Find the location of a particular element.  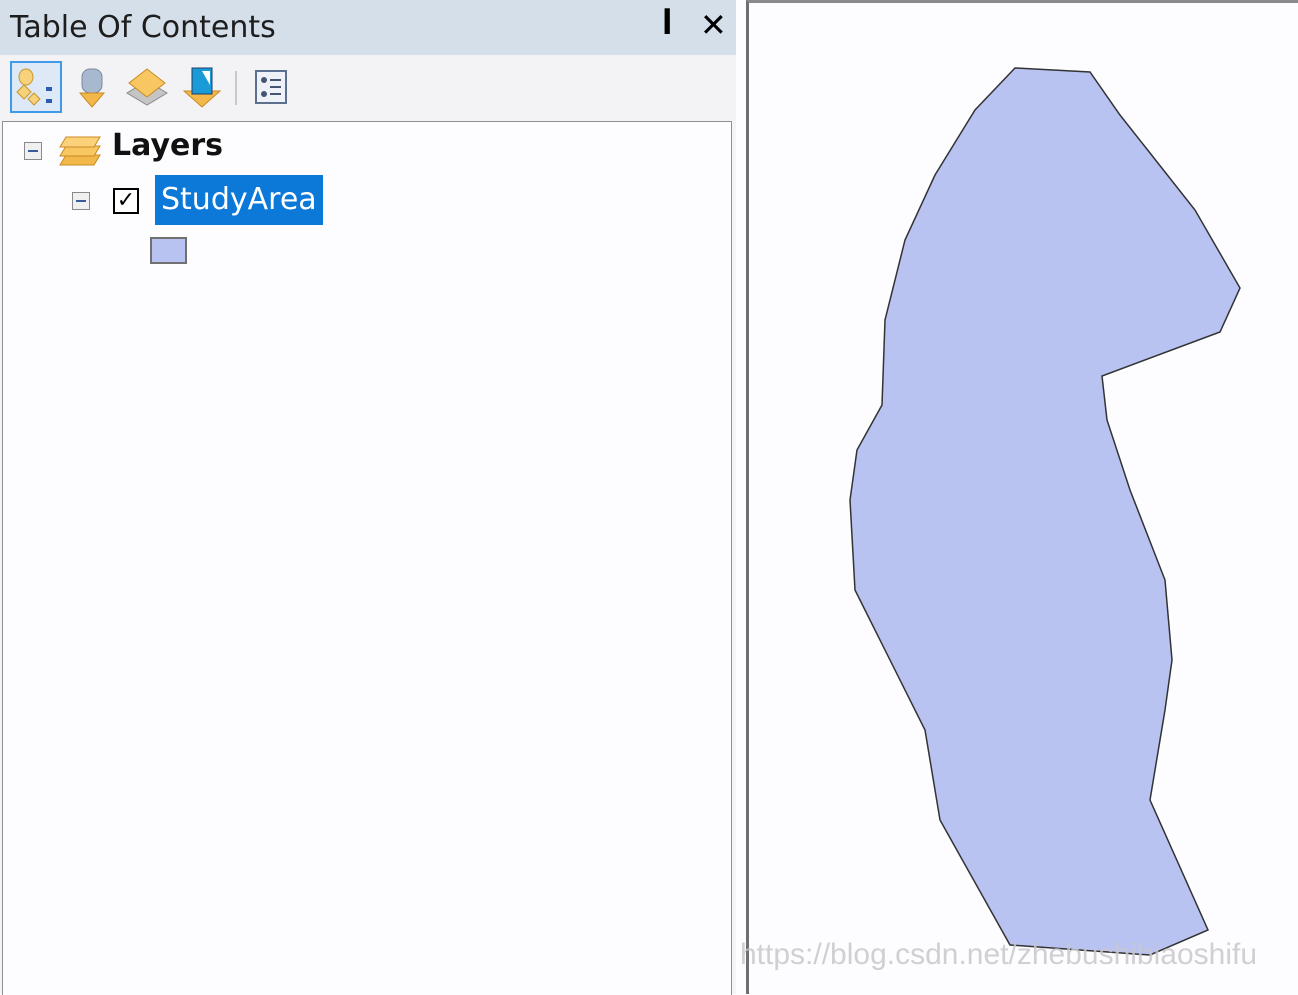

close-icon: ✕ is located at coordinates (713, 25).